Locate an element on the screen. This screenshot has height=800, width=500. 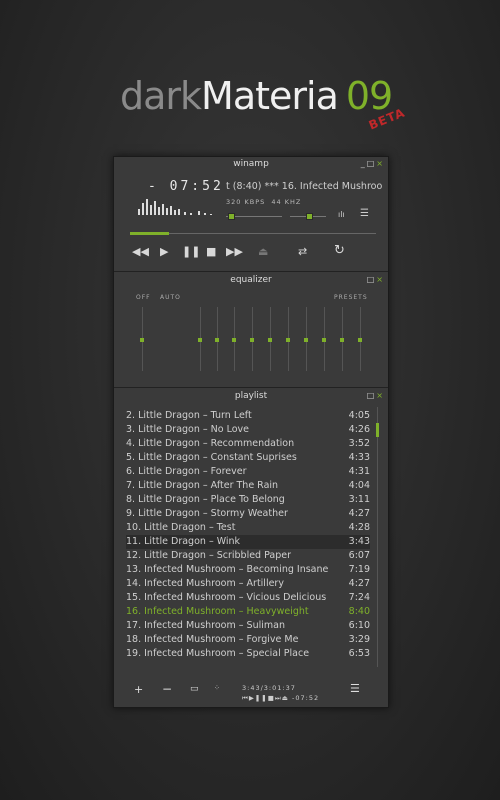
eq-presets-button: PRESETS is located at coordinates (351, 297).